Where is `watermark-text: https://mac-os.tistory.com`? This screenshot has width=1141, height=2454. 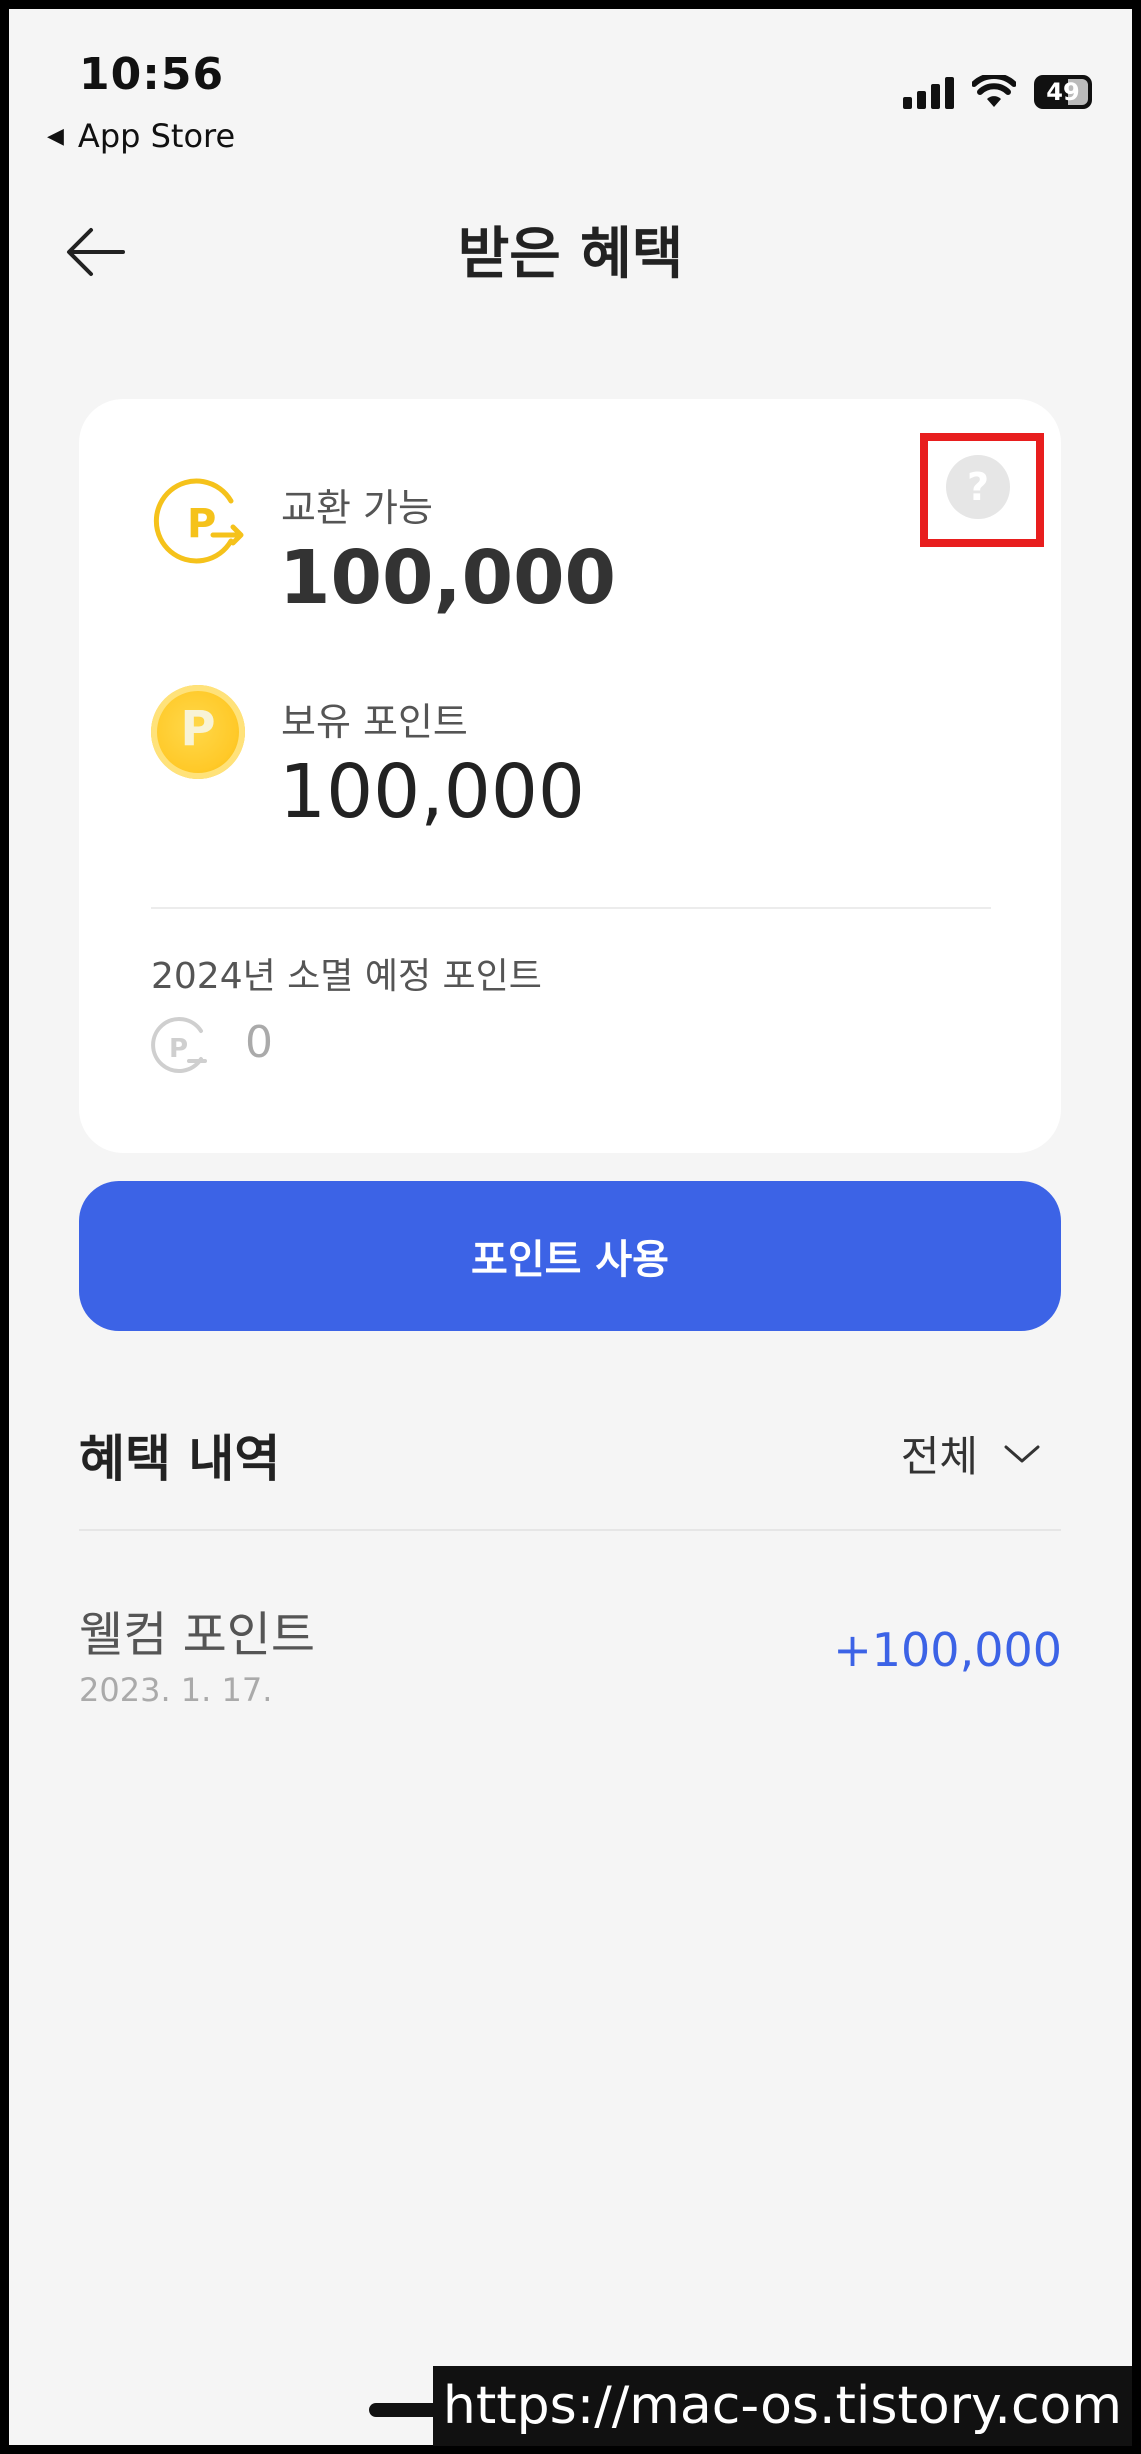
watermark-text: https://mac-os.tistory.com is located at coordinates (782, 2406).